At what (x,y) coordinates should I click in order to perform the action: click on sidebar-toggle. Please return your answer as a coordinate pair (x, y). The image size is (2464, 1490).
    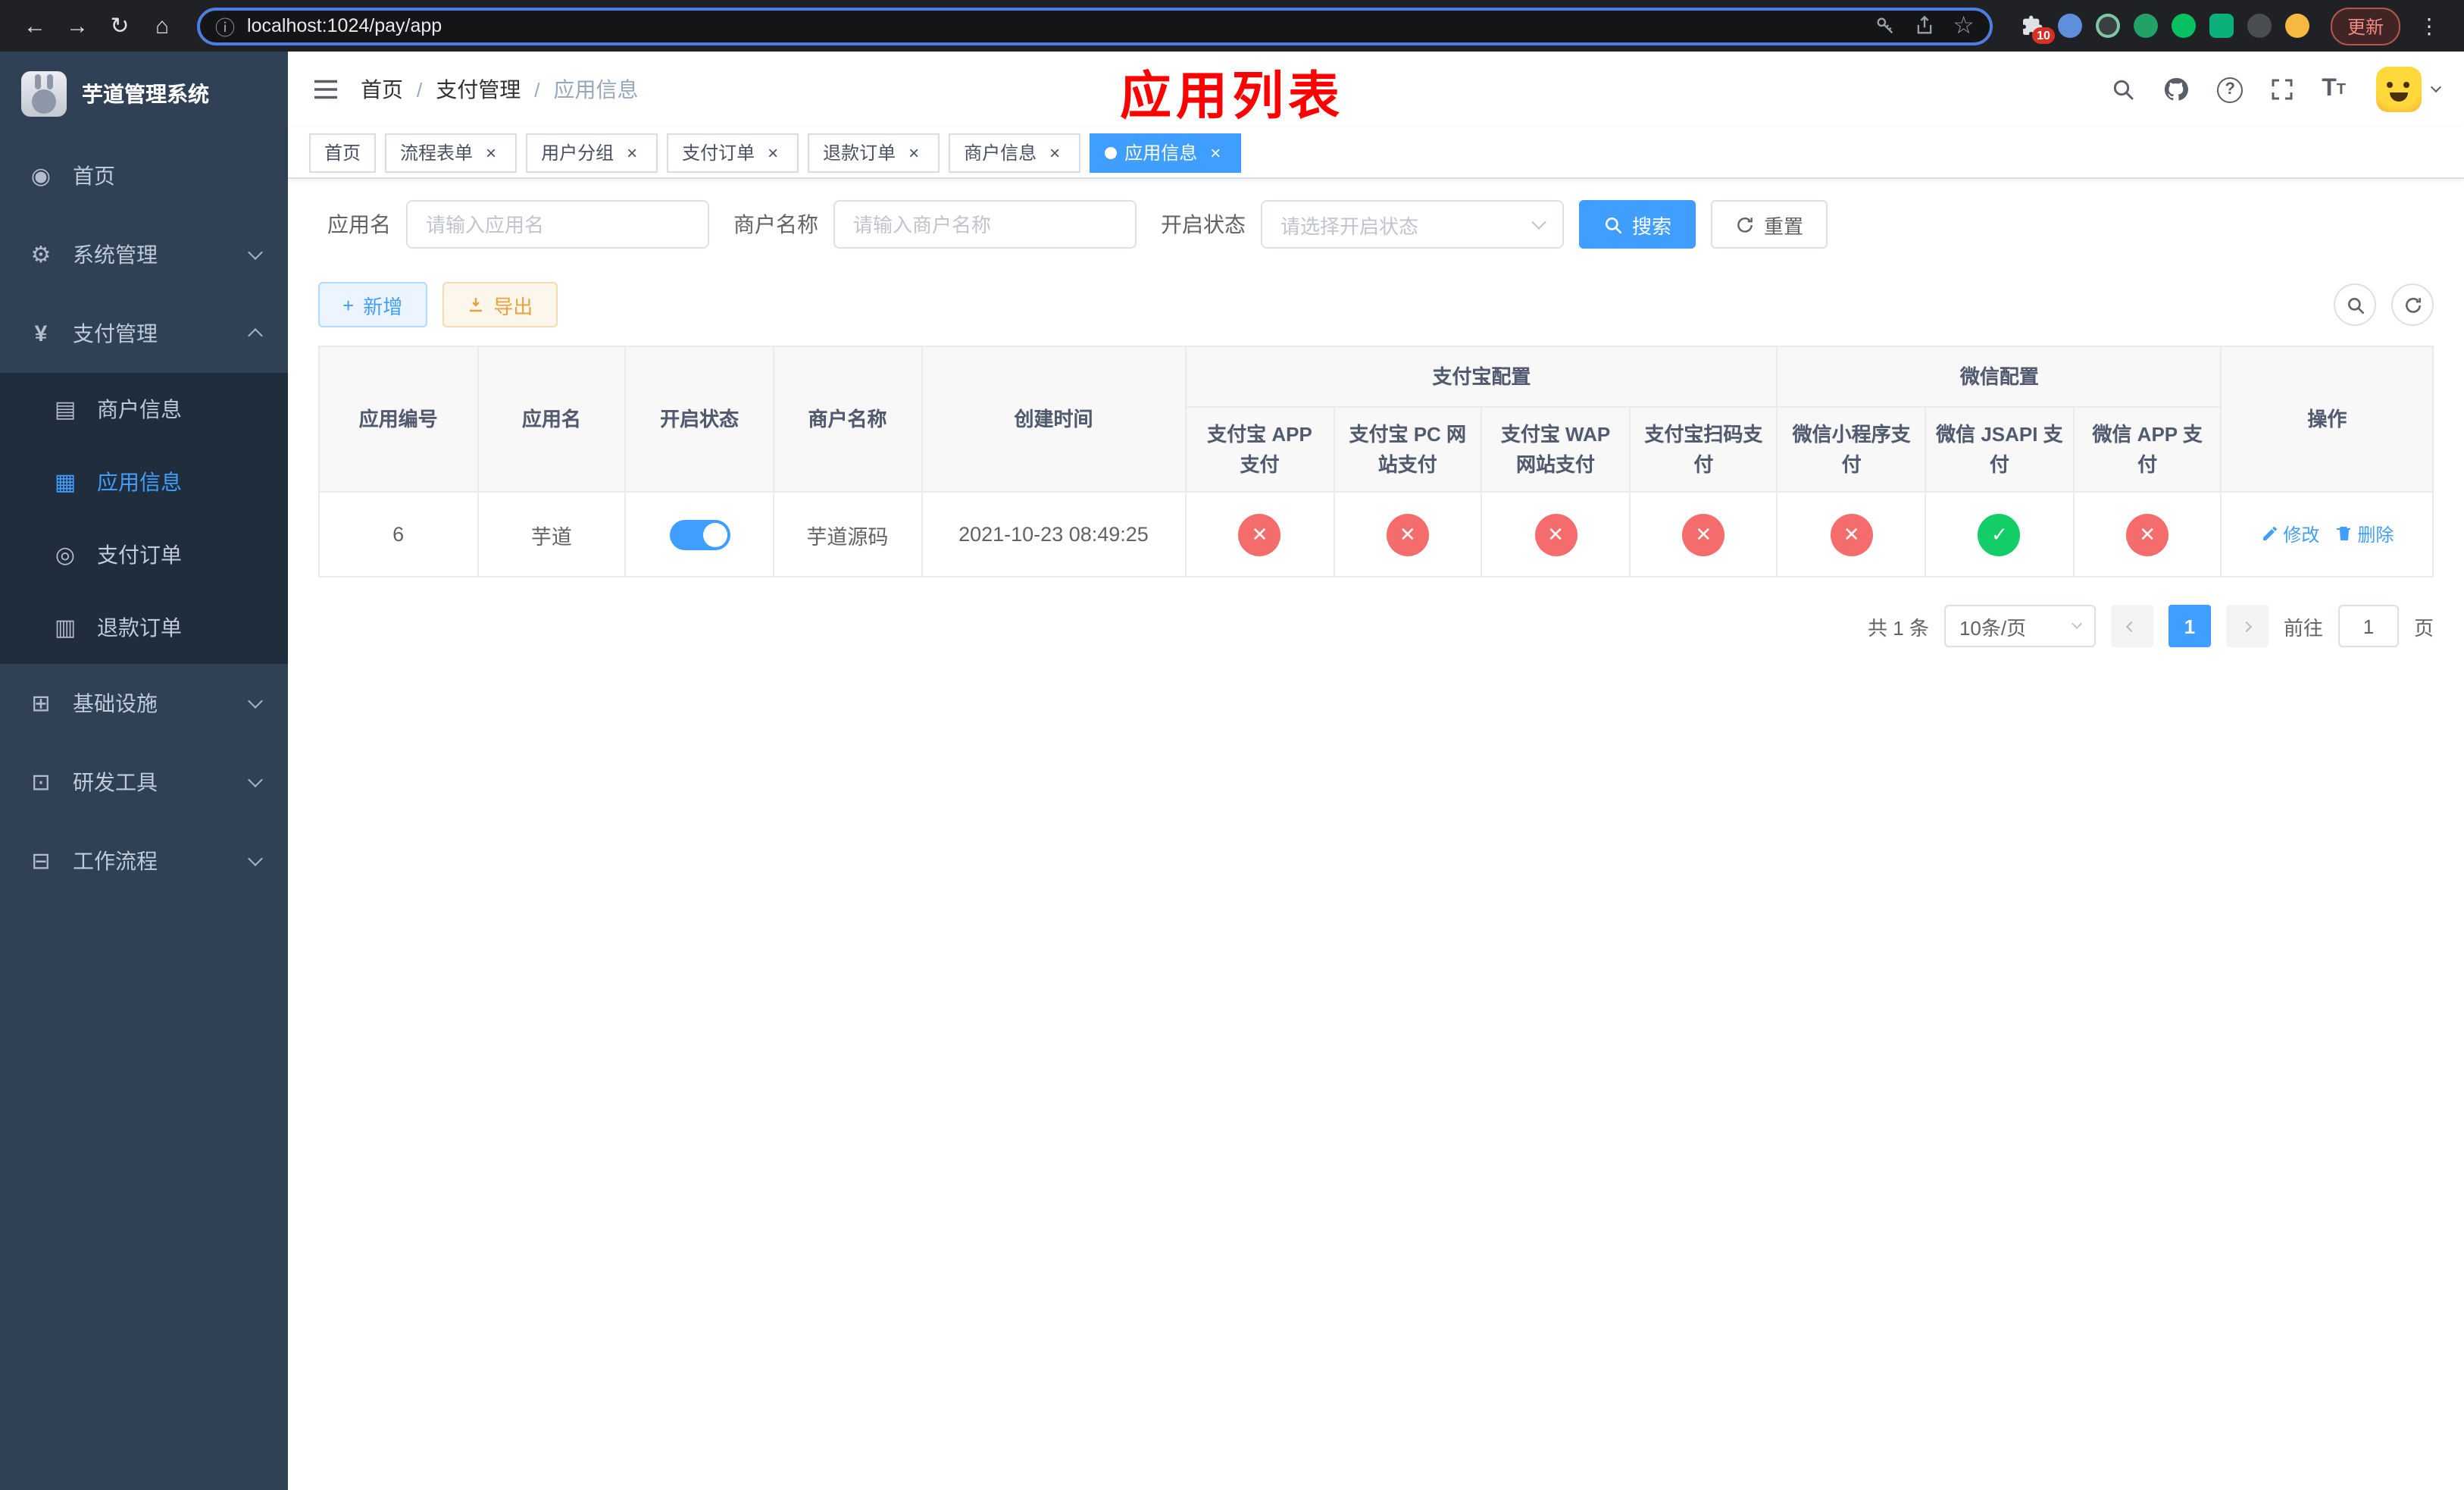
    Looking at the image, I should click on (325, 89).